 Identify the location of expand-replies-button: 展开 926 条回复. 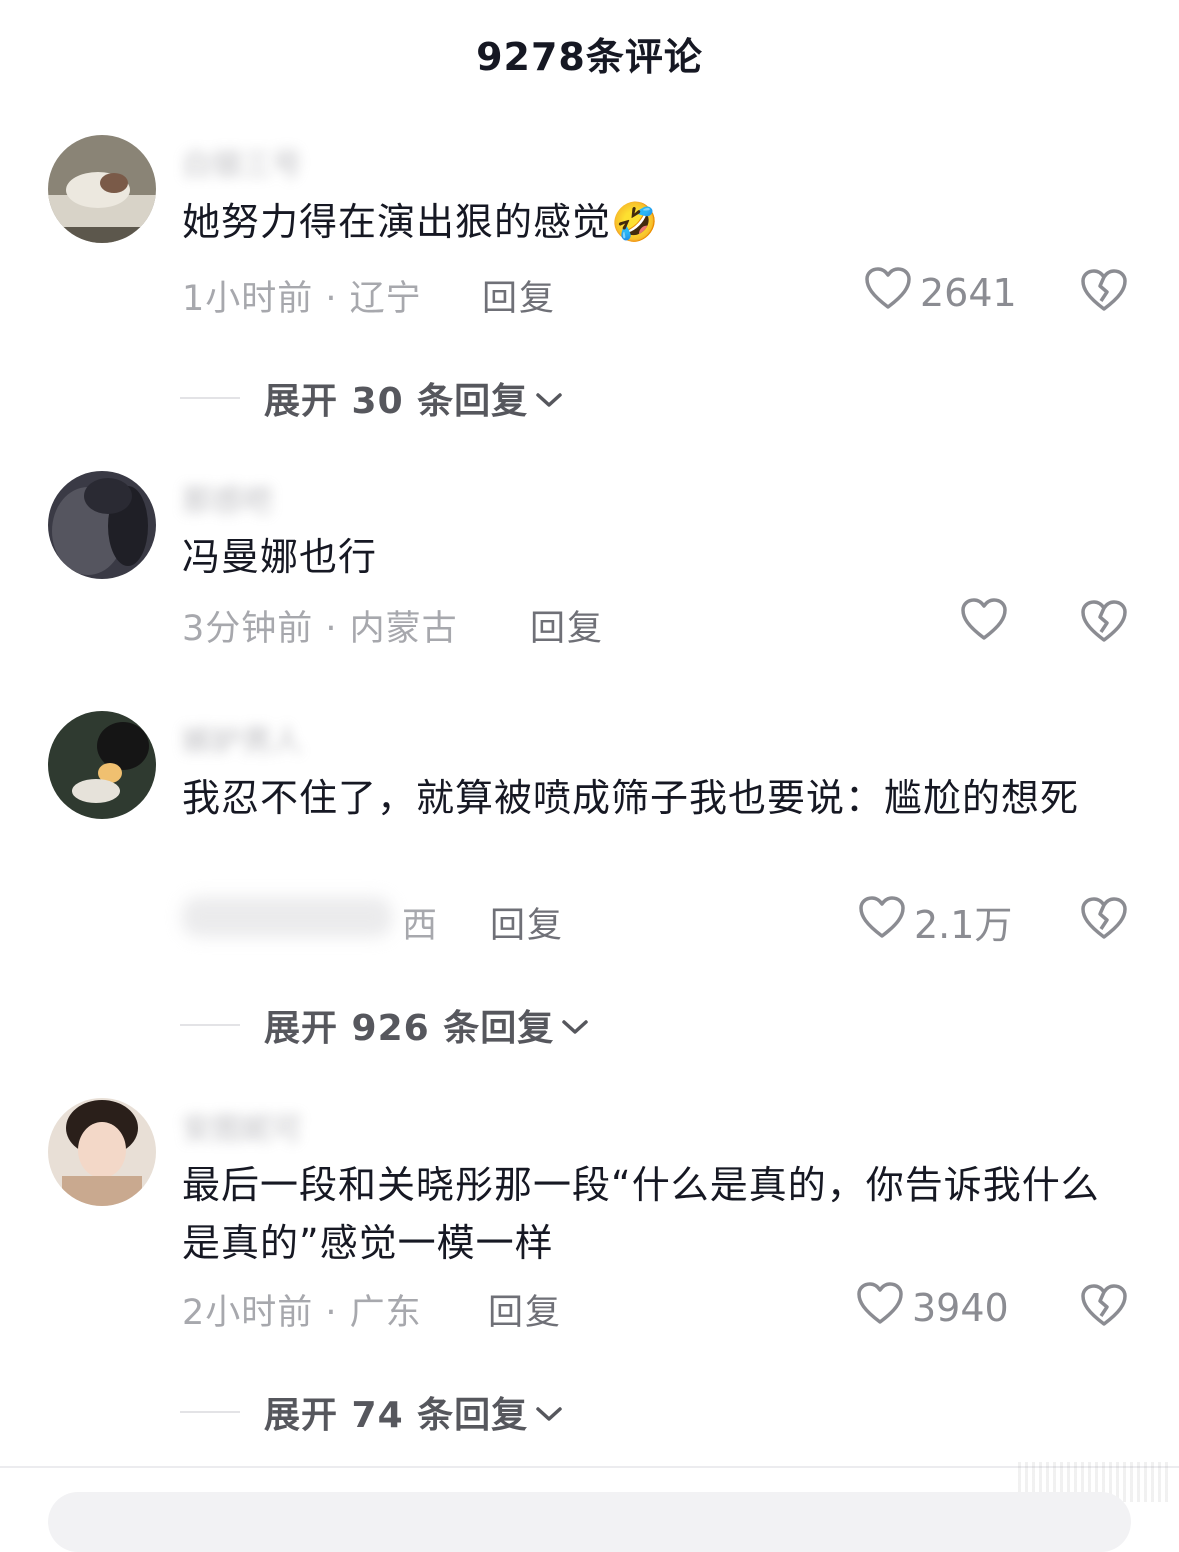
(385, 1025).